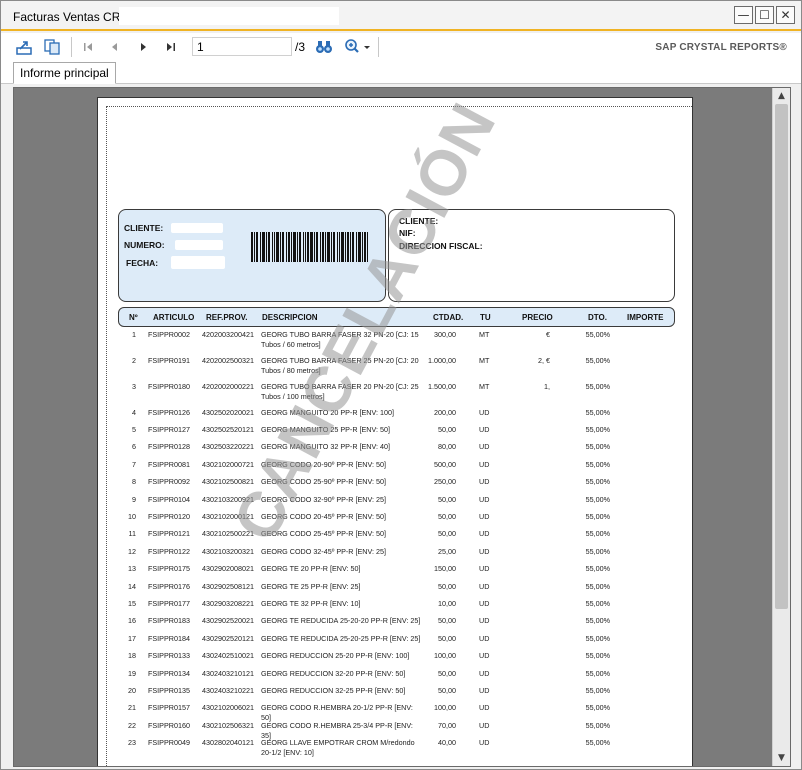 This screenshot has width=802, height=770. What do you see at coordinates (67, 17) in the screenshot?
I see `window-title: Facturas Ventas CR` at bounding box center [67, 17].